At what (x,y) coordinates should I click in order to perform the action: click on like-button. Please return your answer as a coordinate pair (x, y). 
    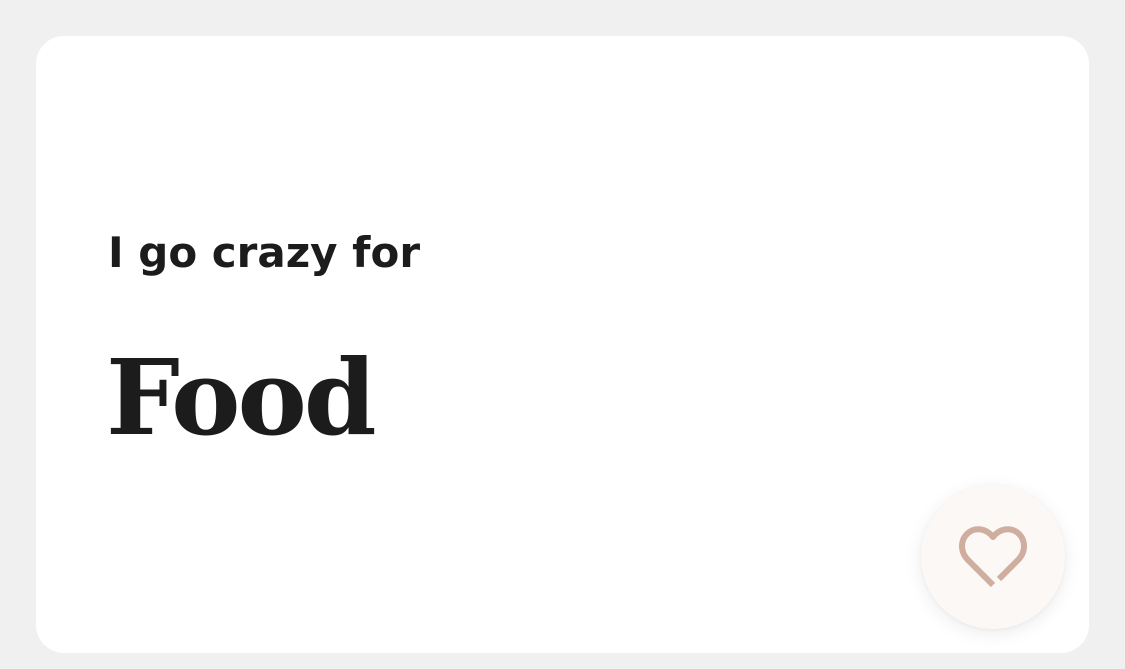
    Looking at the image, I should click on (993, 557).